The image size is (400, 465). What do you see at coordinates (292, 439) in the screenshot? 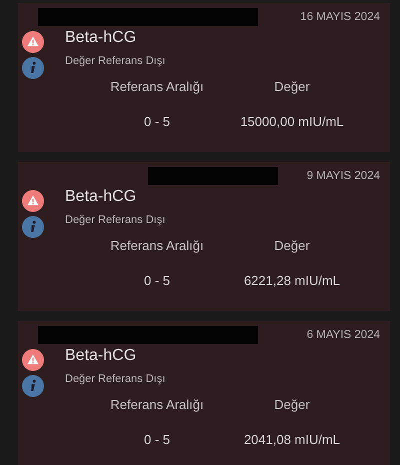
I see `result-value: 2041,08 mIU/mL` at bounding box center [292, 439].